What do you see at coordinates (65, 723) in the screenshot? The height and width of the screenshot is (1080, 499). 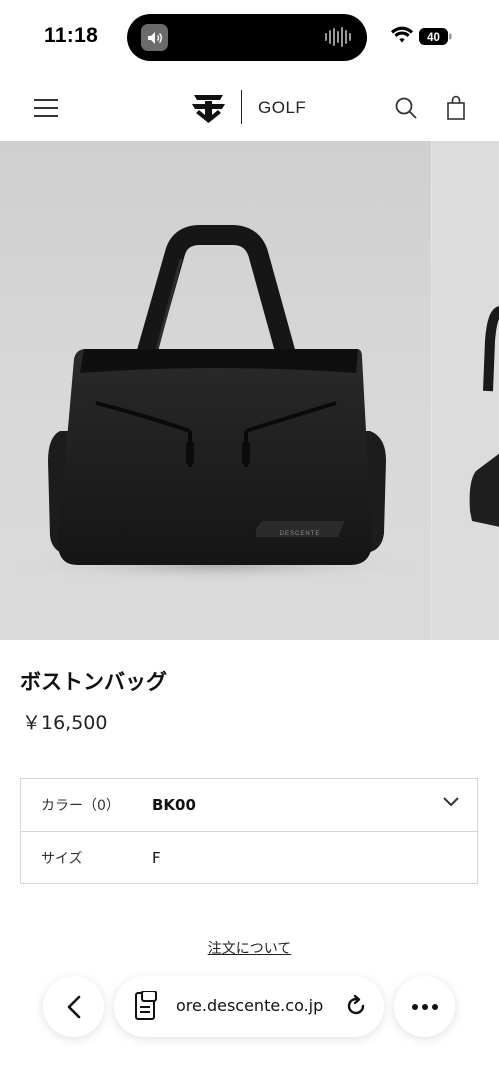 I see `product-price: ￥16,500` at bounding box center [65, 723].